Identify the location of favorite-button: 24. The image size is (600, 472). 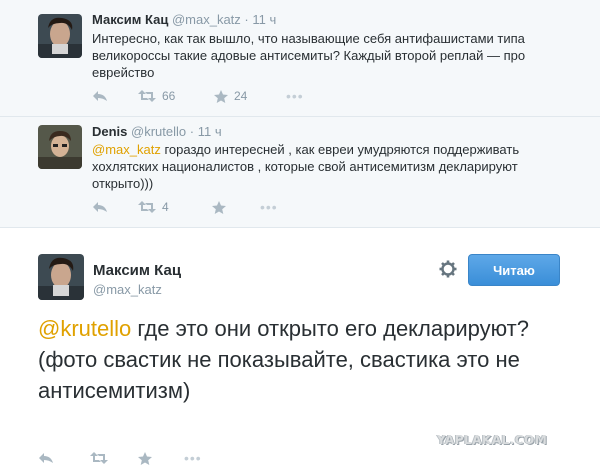
(250, 96).